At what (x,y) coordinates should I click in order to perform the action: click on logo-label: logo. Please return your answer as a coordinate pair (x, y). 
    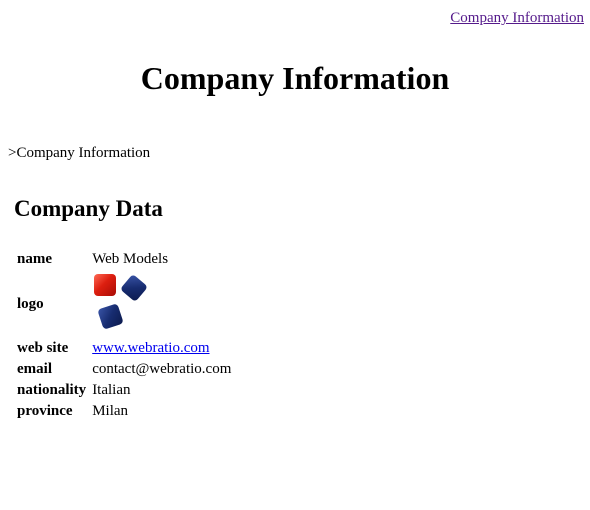
    Looking at the image, I should click on (30, 303).